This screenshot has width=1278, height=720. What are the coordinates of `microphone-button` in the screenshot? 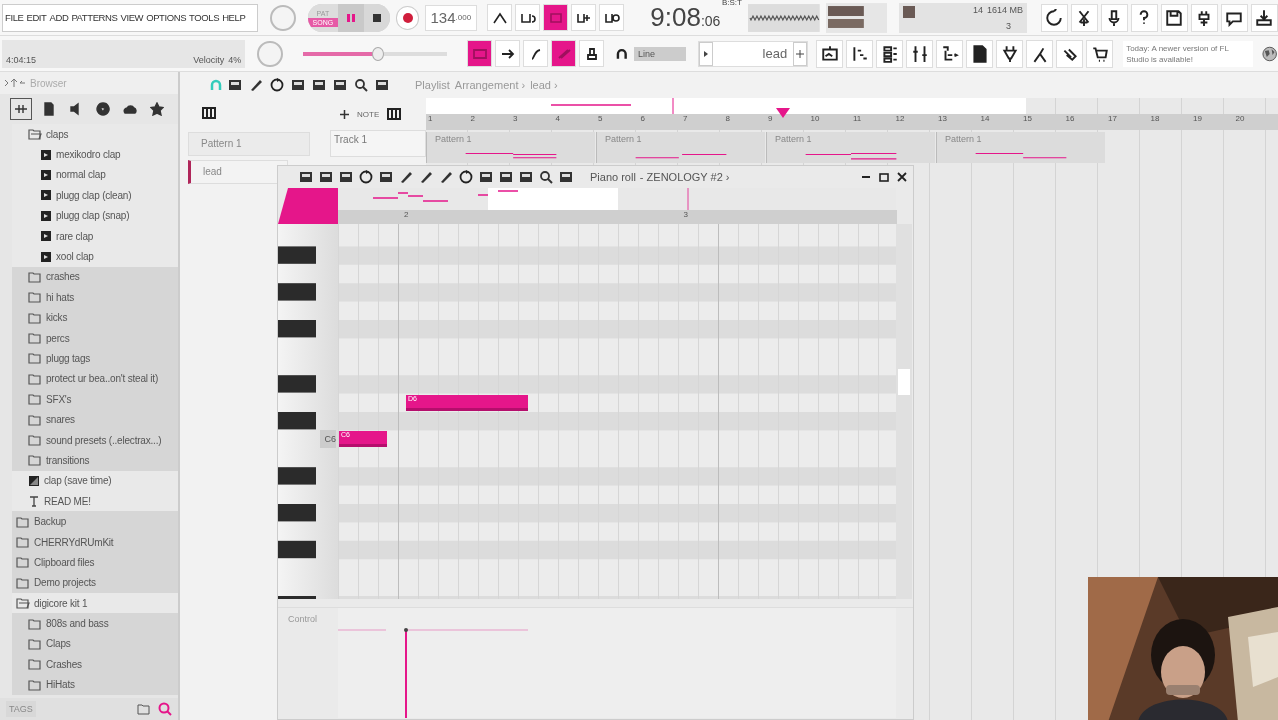 It's located at (1114, 17).